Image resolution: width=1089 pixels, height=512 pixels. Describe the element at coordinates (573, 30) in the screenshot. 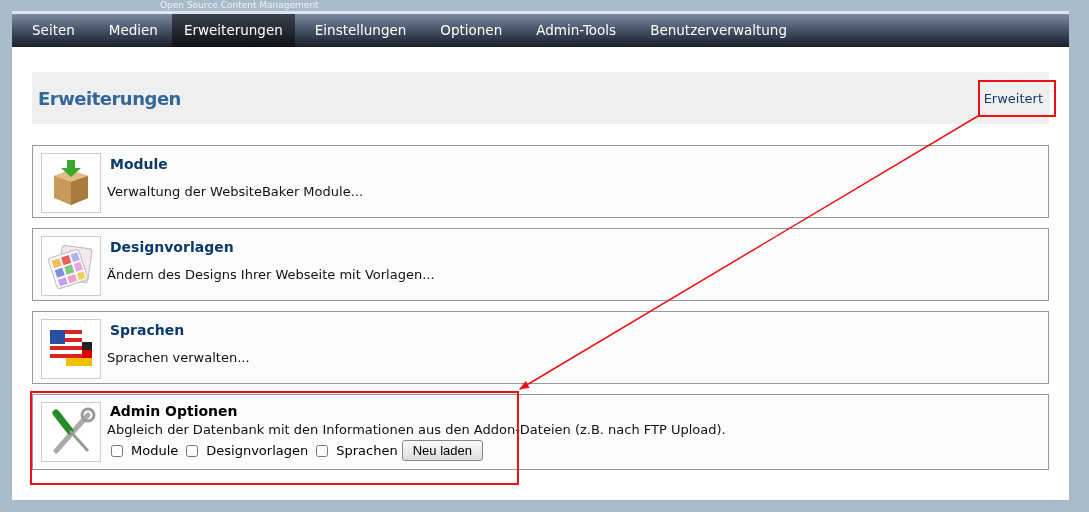

I see `nav-tab: Admin-Tools` at that location.